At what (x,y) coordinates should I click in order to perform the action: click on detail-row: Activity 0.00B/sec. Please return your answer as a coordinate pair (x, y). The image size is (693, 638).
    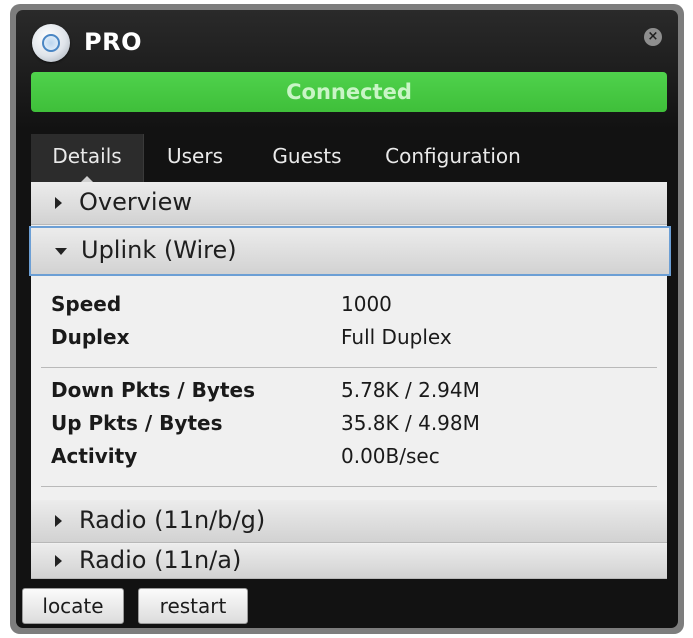
    Looking at the image, I should click on (349, 456).